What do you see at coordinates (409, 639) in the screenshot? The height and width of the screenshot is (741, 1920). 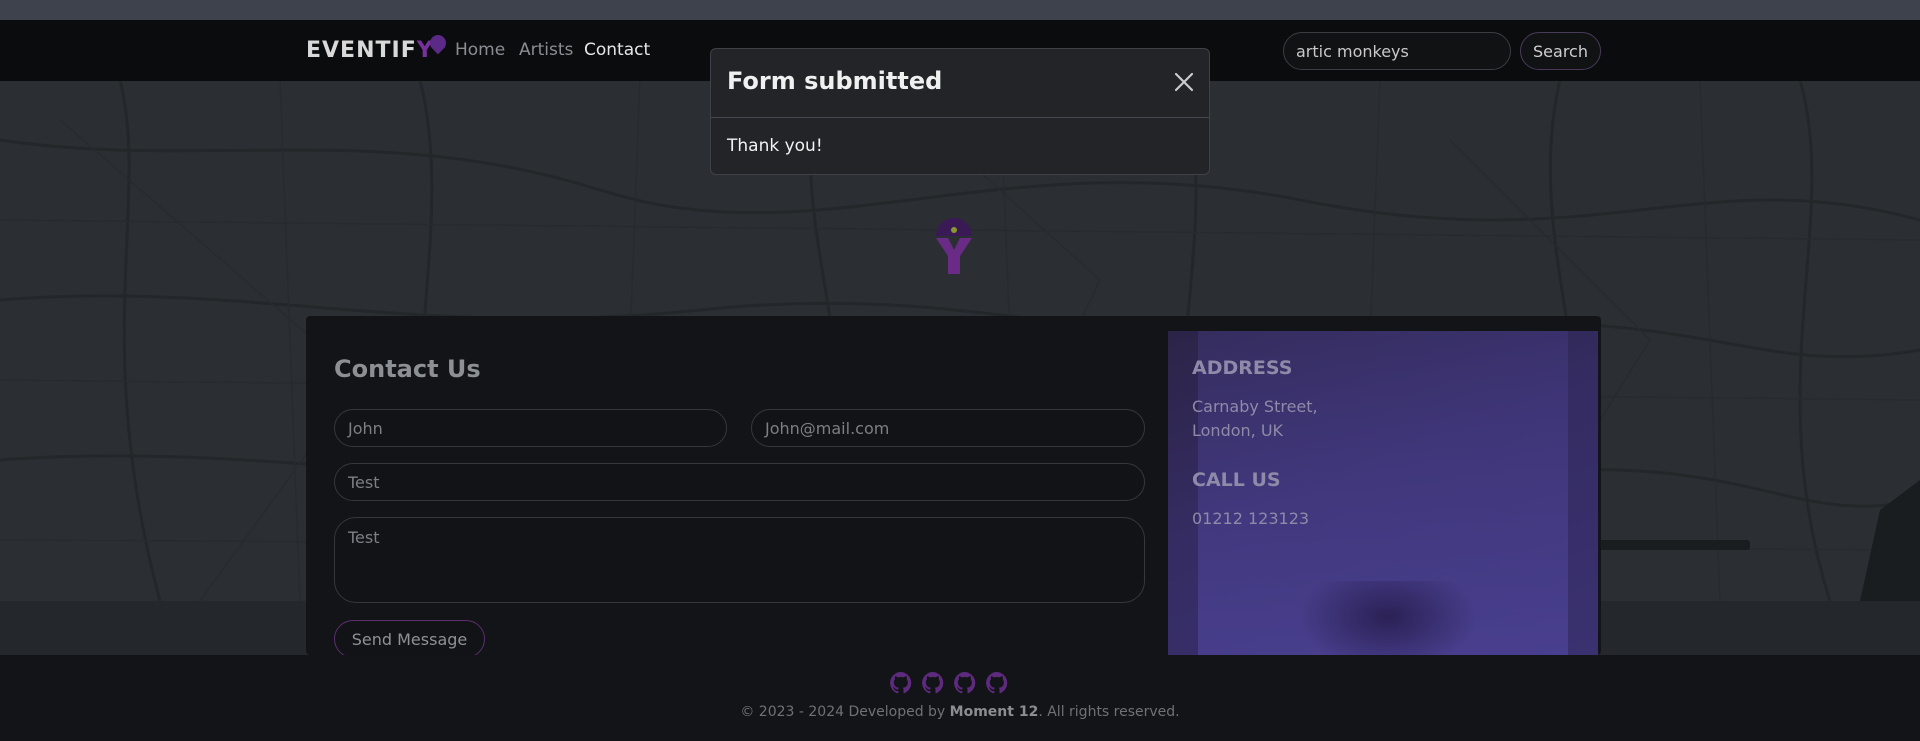 I see `send-message-button: Send Message` at bounding box center [409, 639].